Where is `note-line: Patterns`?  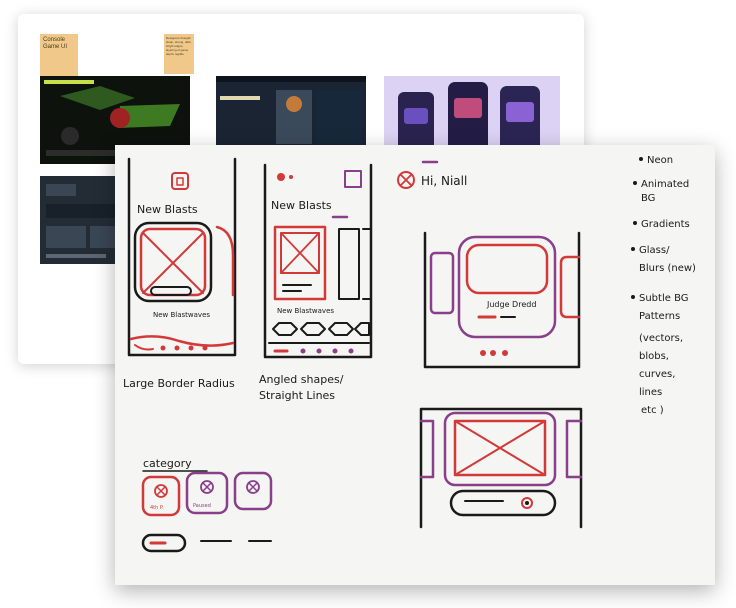
note-line: Patterns is located at coordinates (659, 316).